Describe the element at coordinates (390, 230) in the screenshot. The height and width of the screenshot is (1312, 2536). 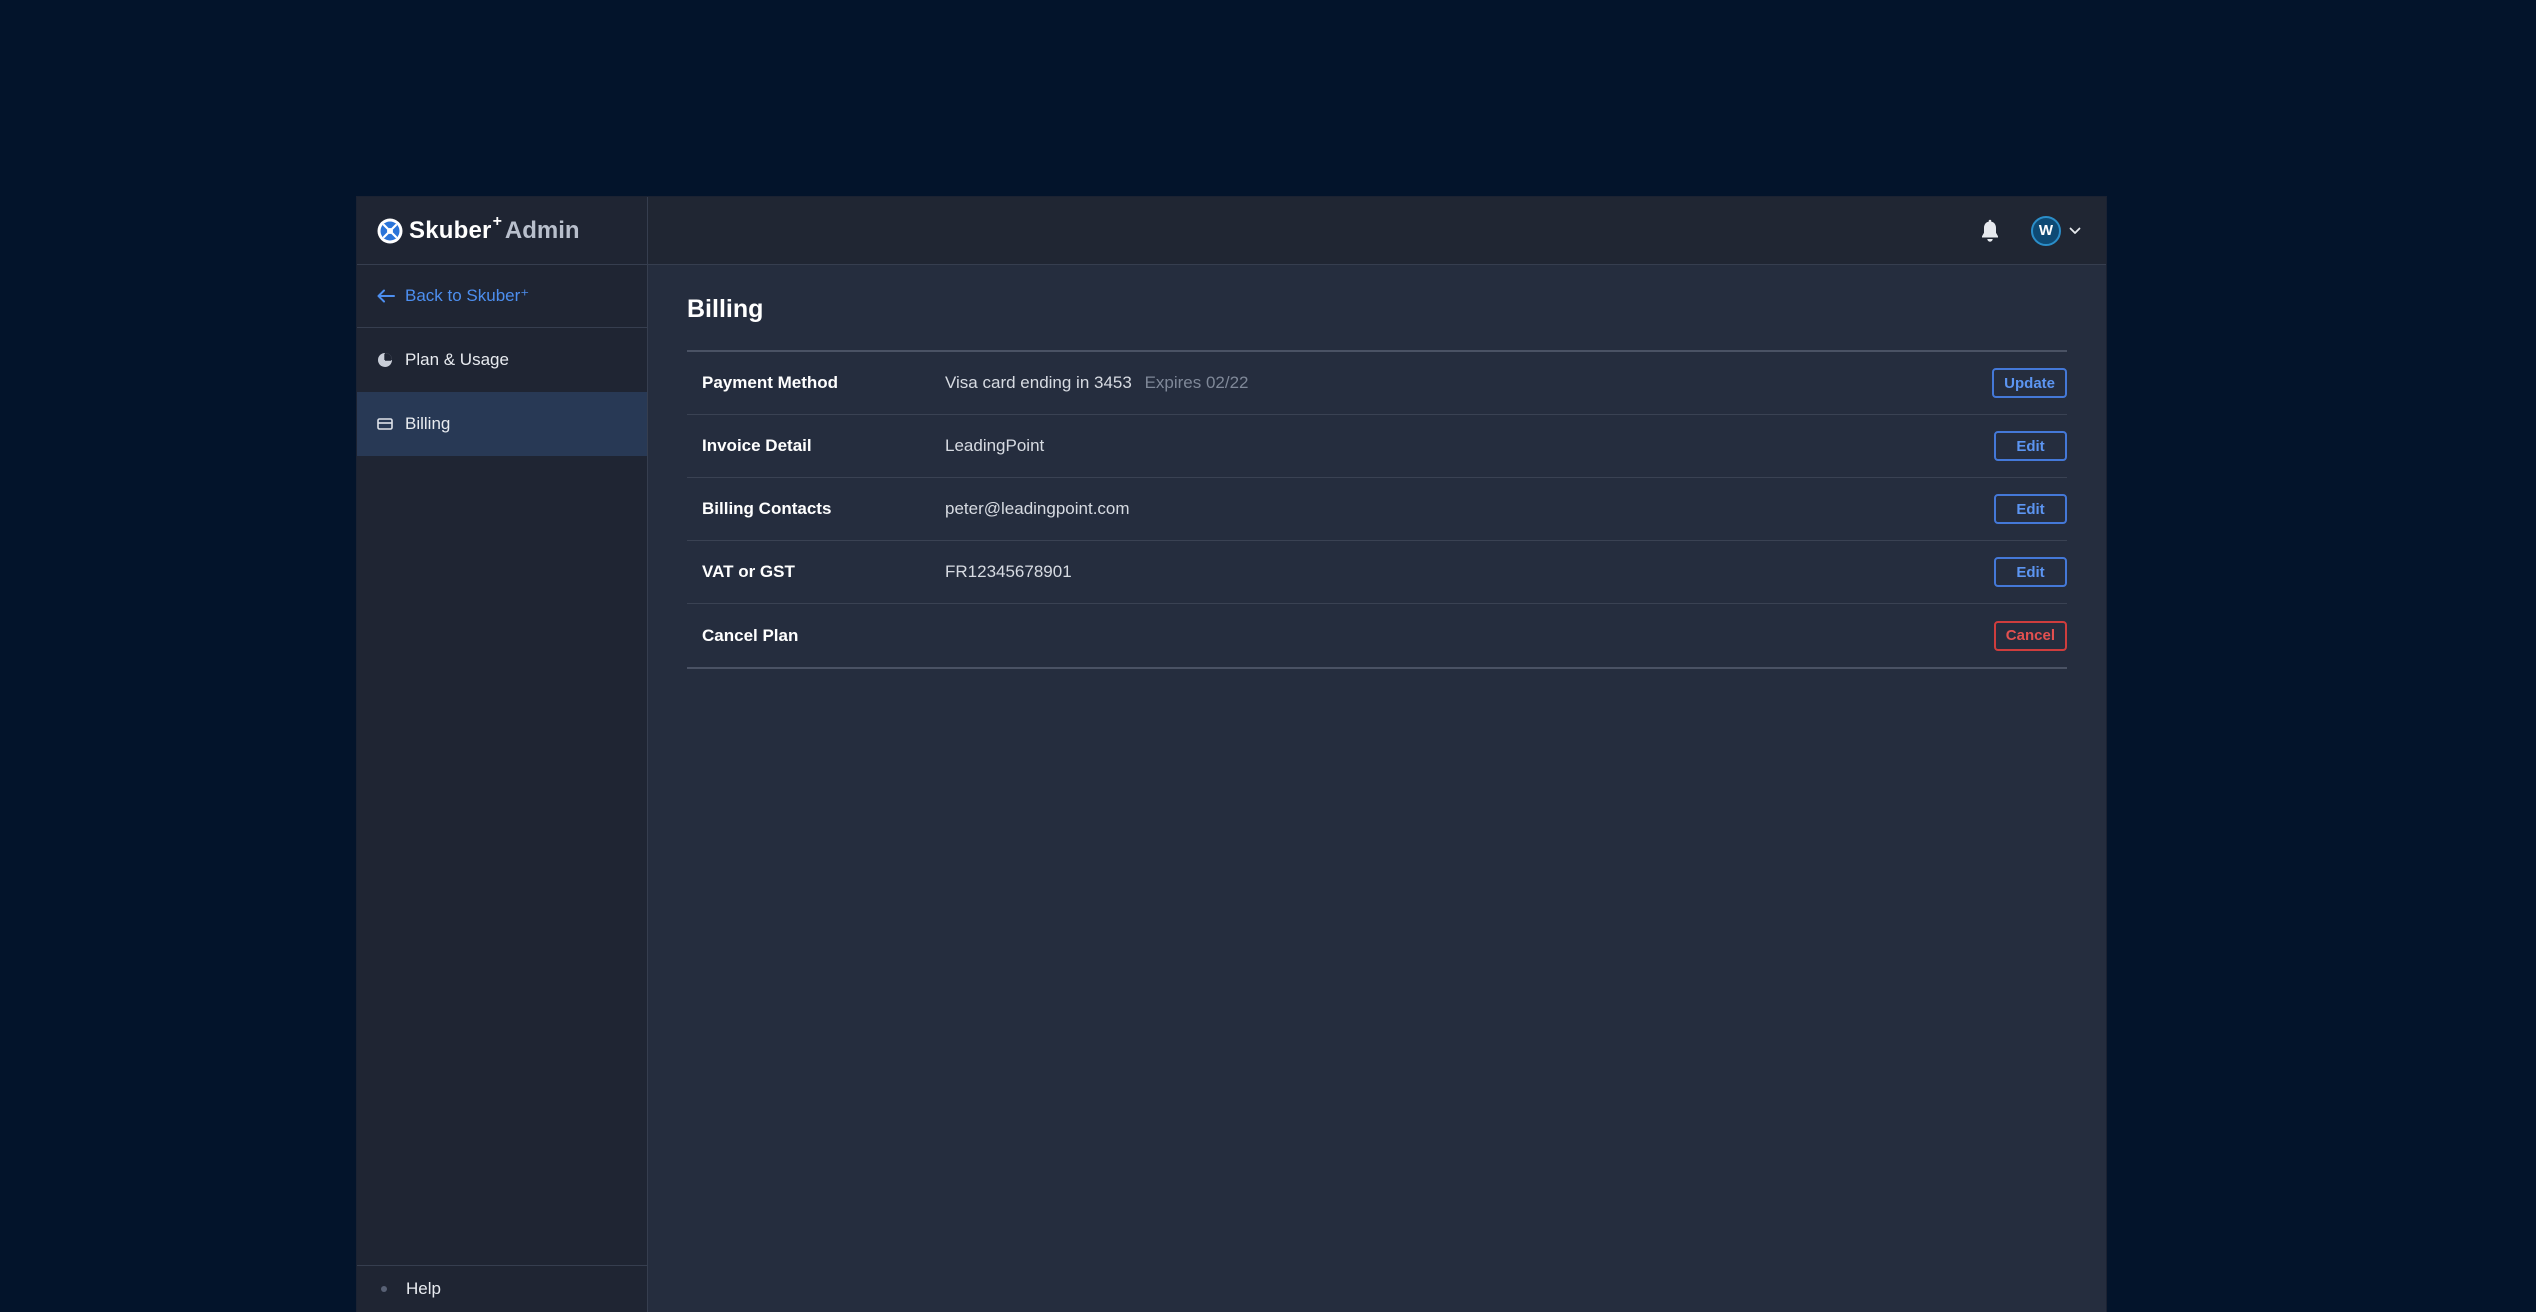
I see `skuber-logo-icon` at that location.